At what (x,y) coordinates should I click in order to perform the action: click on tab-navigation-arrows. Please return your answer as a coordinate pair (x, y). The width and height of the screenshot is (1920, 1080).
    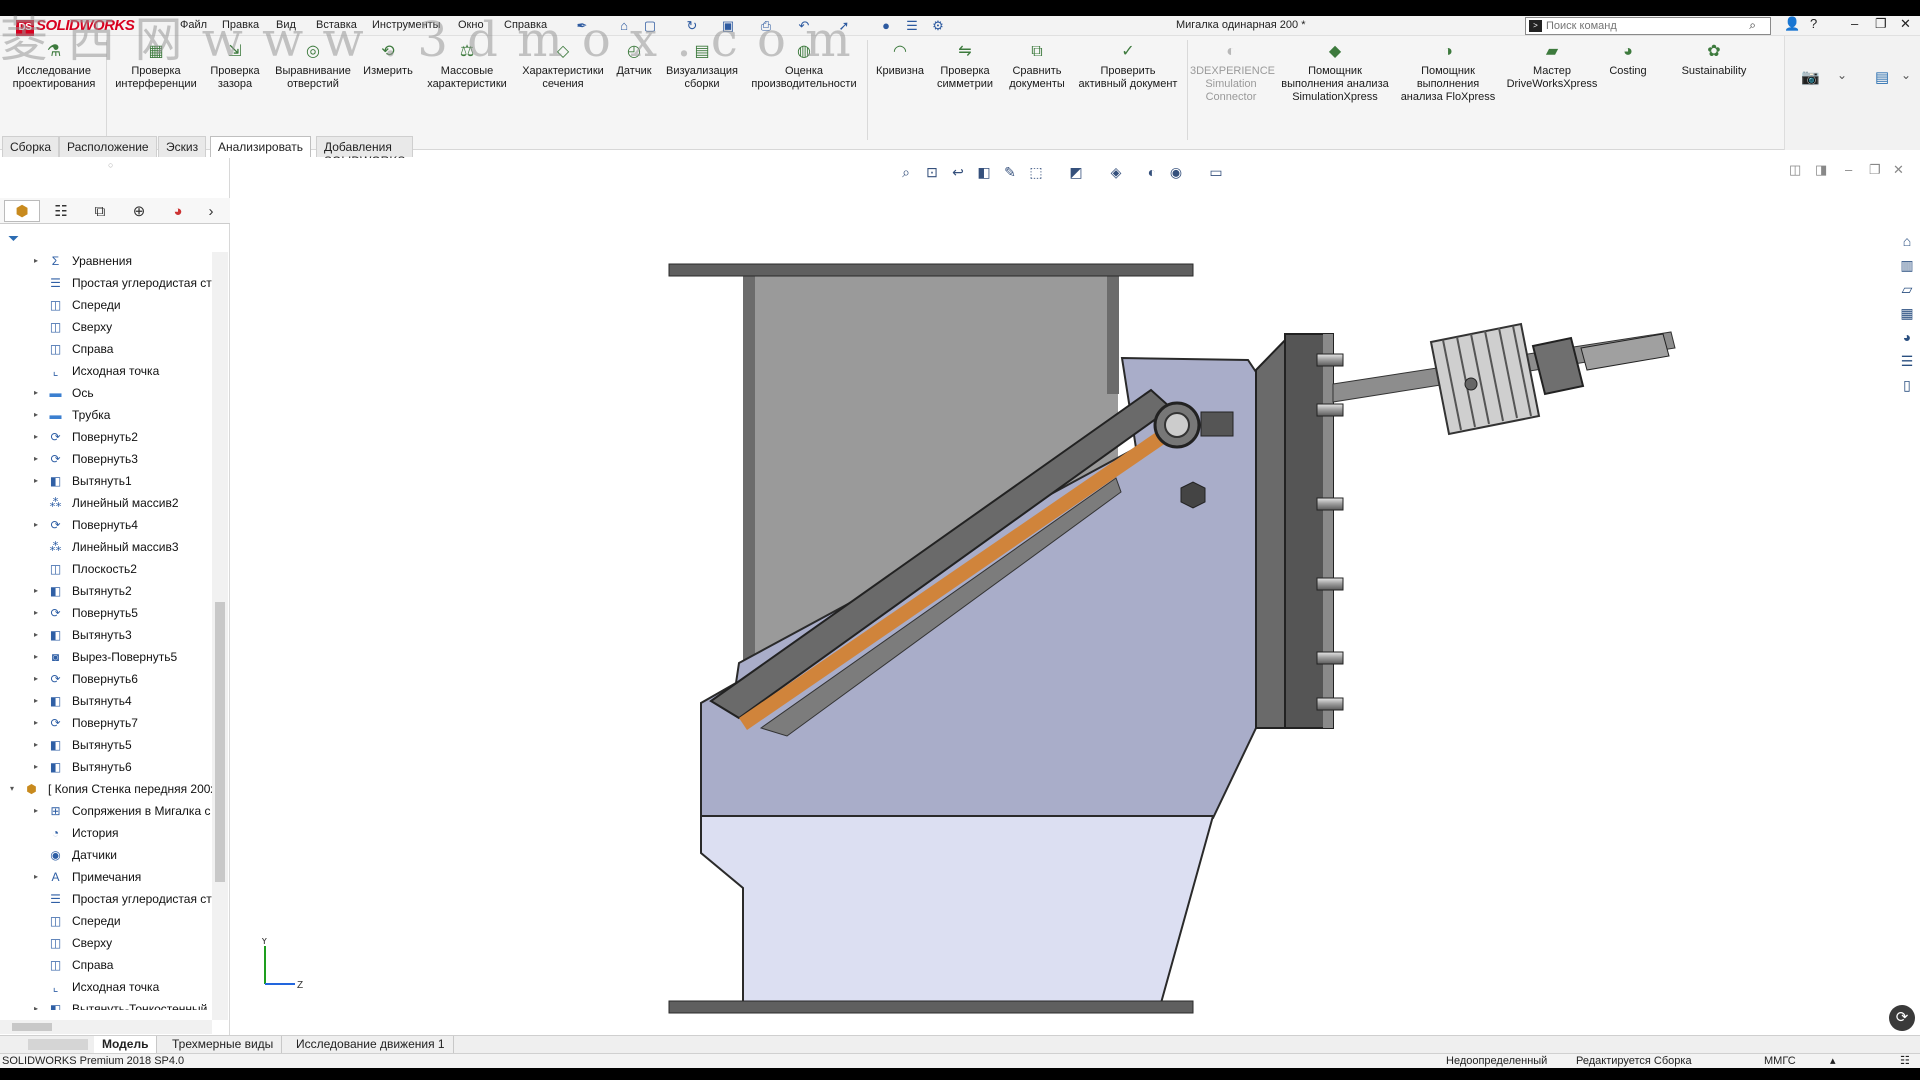
    Looking at the image, I should click on (58, 1044).